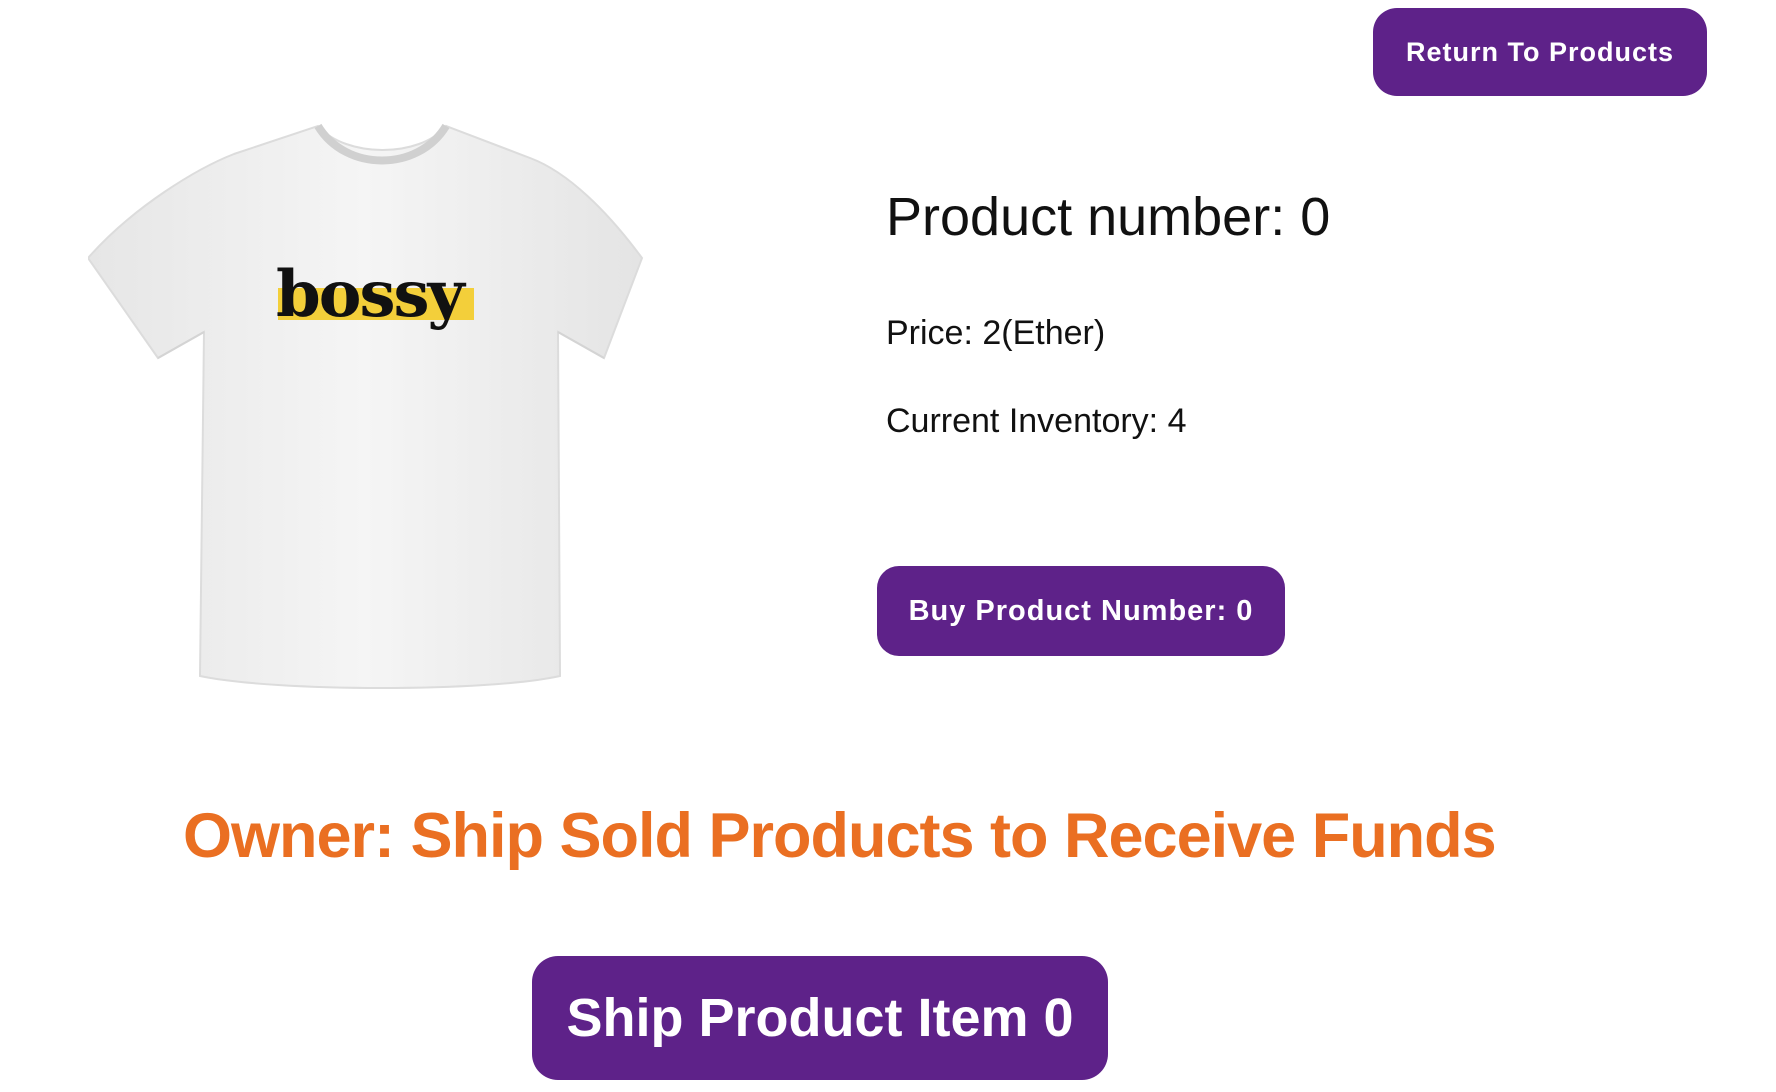 The width and height of the screenshot is (1776, 1092). Describe the element at coordinates (1108, 217) in the screenshot. I see `product-title: Product number: 0` at that location.